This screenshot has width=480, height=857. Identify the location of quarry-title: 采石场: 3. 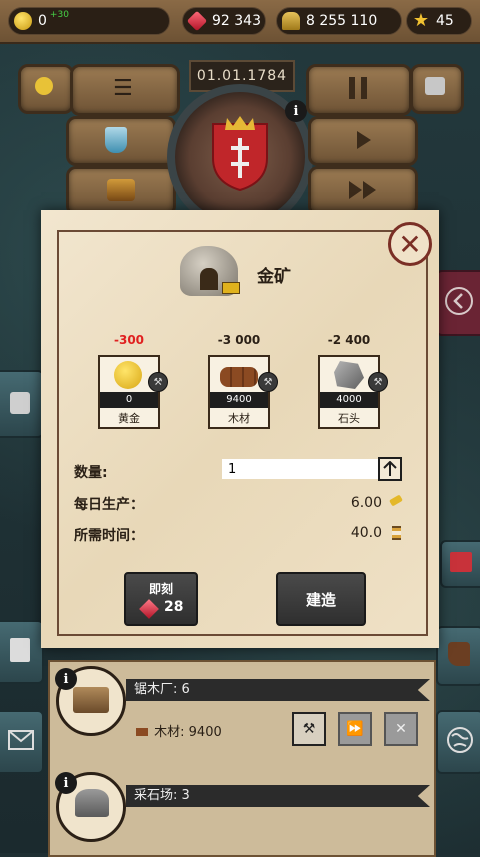
(162, 795).